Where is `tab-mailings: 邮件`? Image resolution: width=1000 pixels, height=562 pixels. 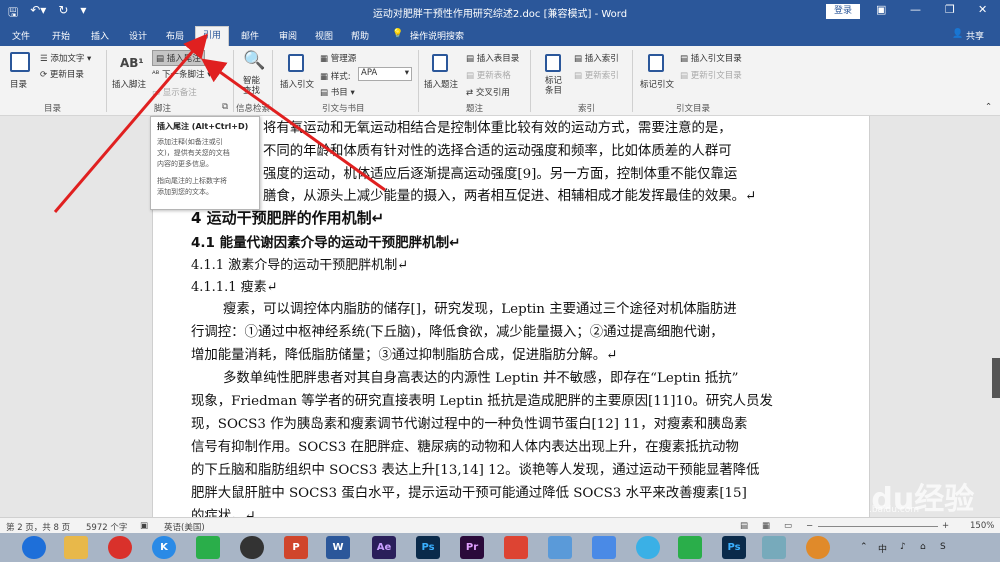
tab-mailings: 邮件 is located at coordinates (250, 35).